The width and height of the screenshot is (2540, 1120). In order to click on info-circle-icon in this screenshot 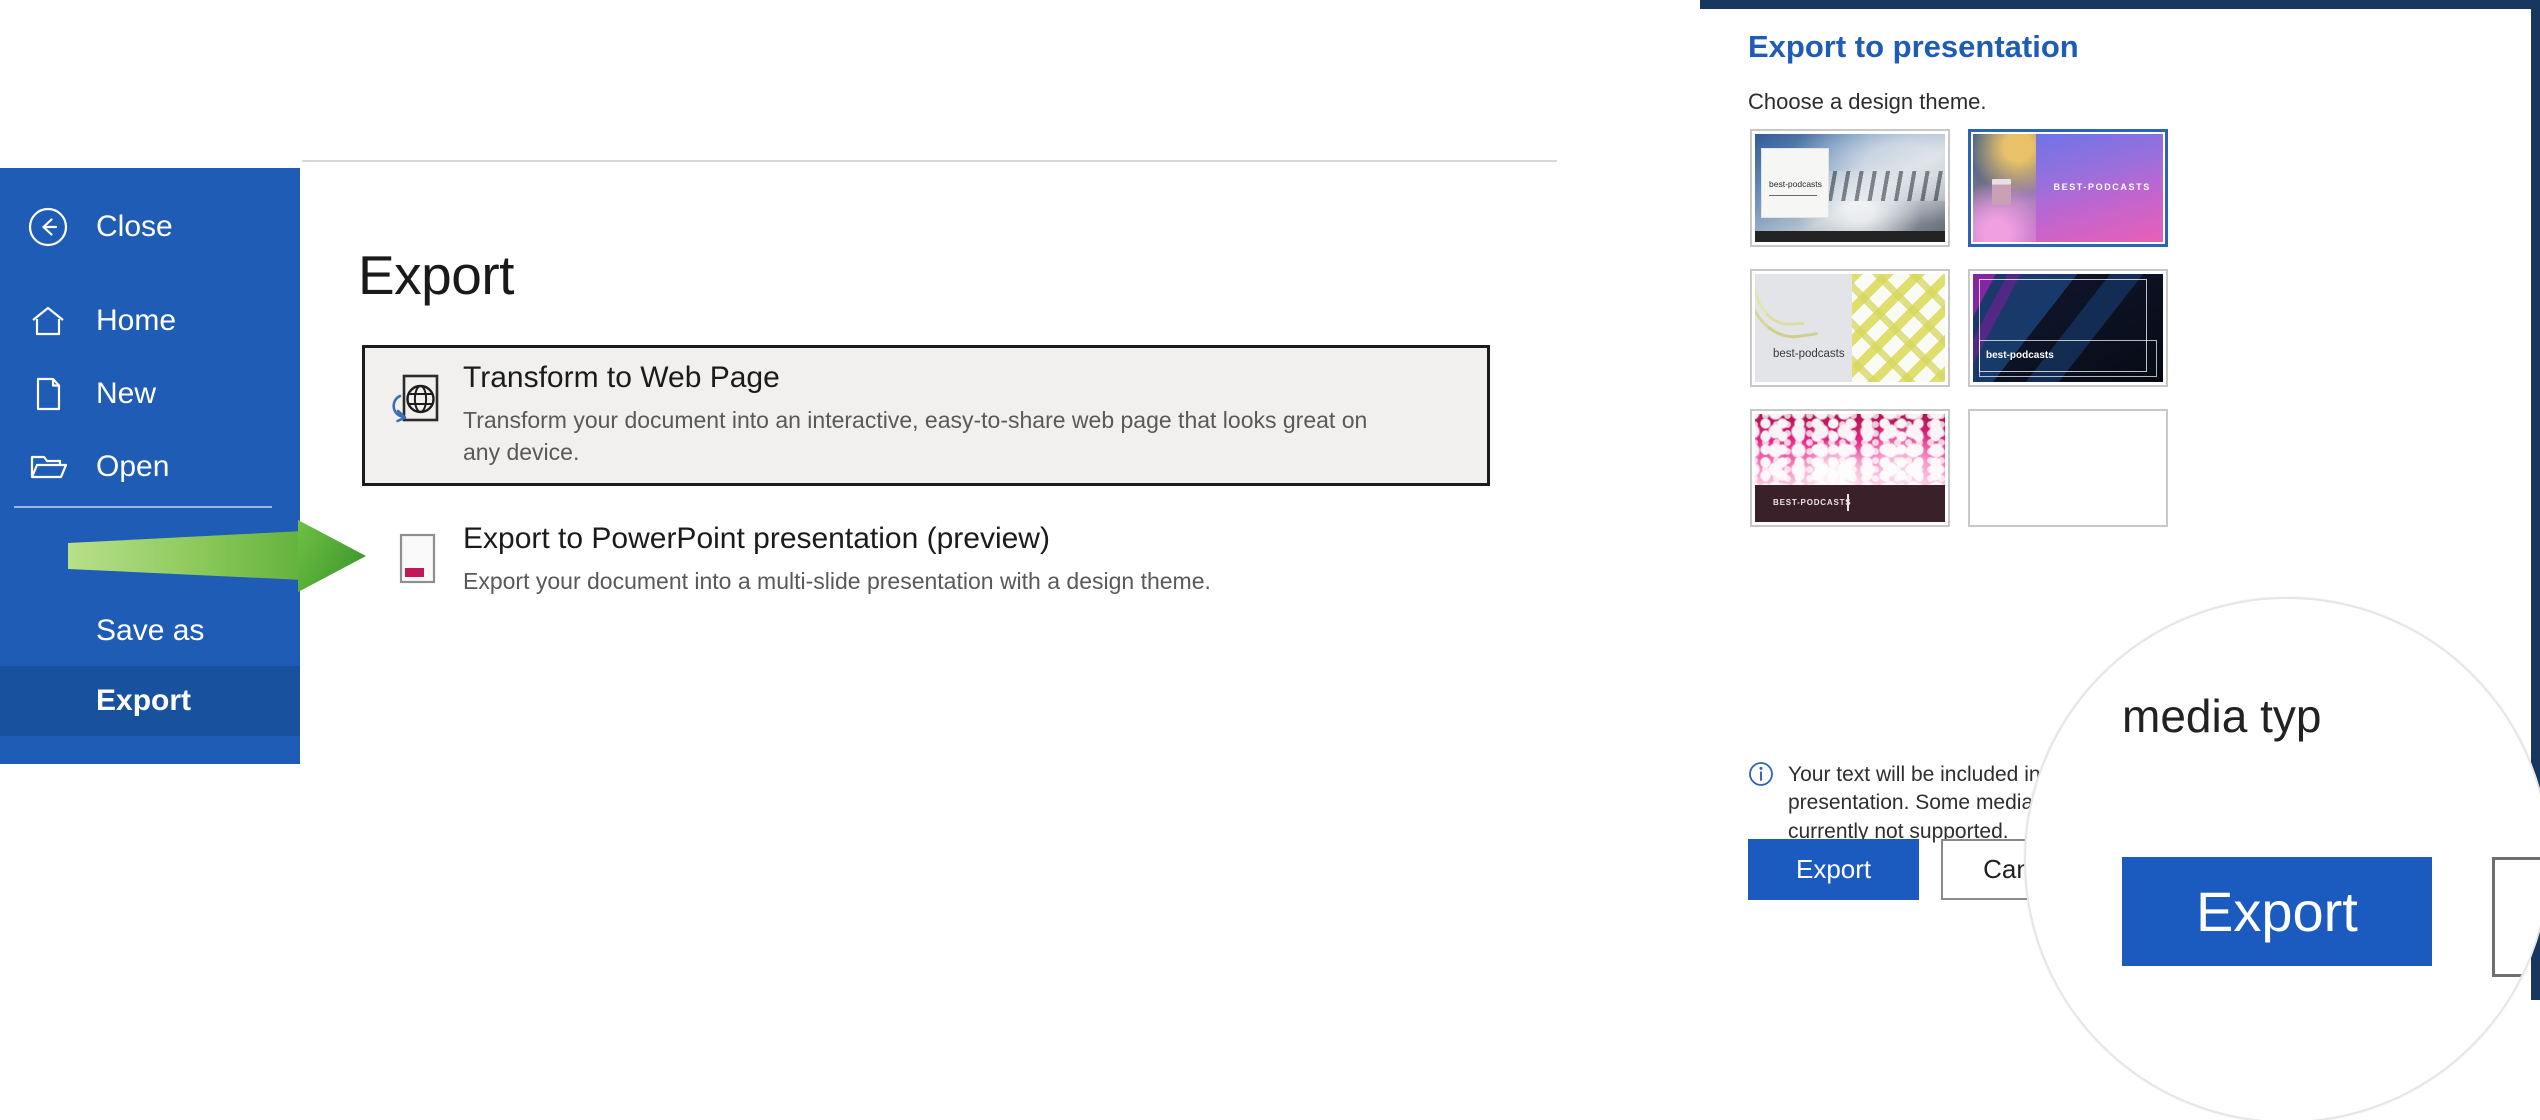, I will do `click(1761, 776)`.